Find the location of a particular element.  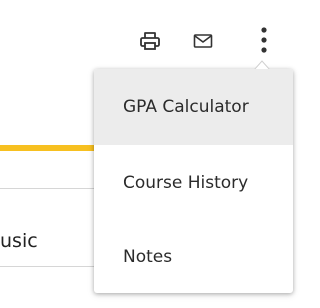

menu-item-label: GPA Calculator is located at coordinates (186, 107).